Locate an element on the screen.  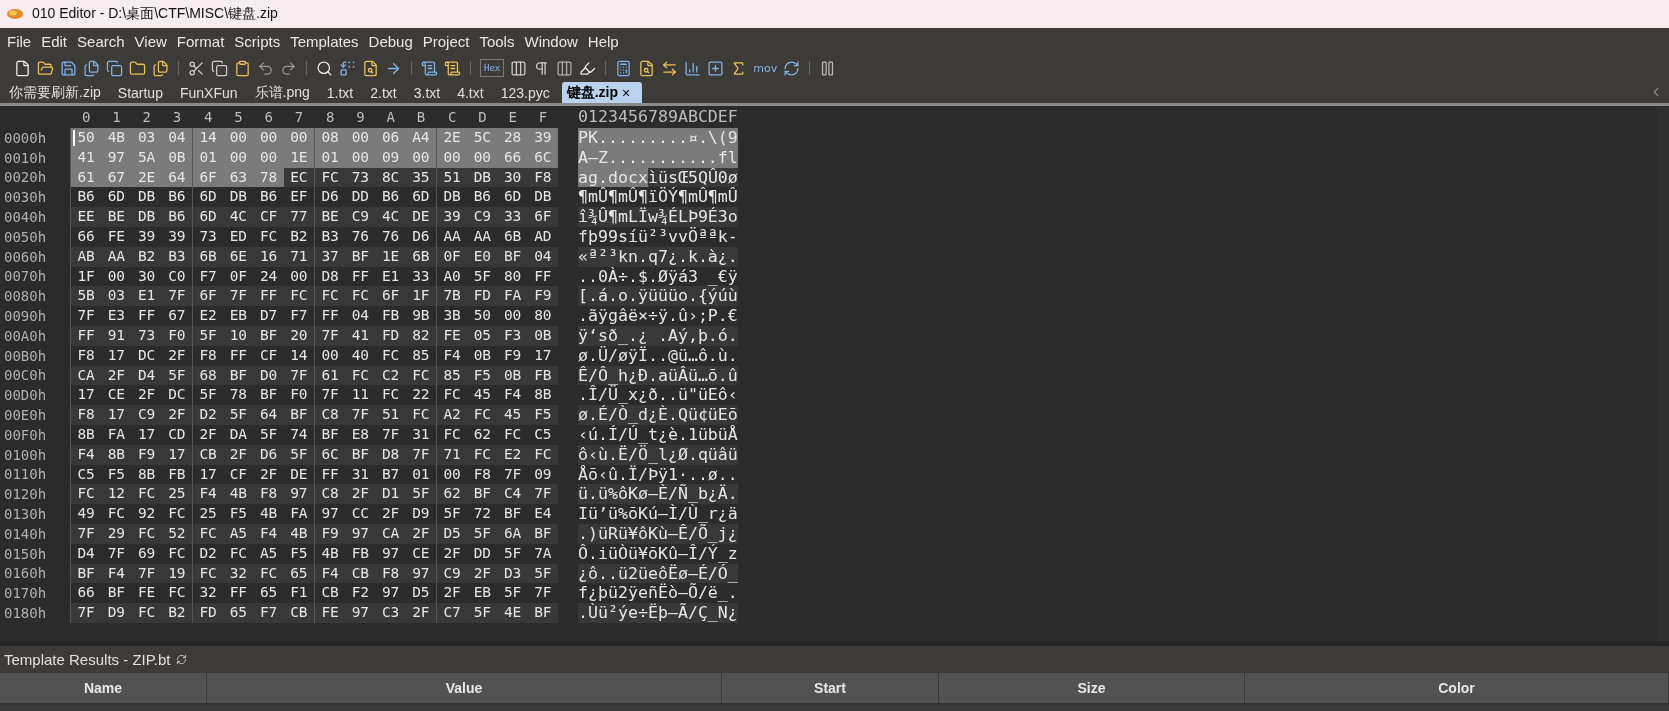
file-tab: 4.txt is located at coordinates (474, 92).